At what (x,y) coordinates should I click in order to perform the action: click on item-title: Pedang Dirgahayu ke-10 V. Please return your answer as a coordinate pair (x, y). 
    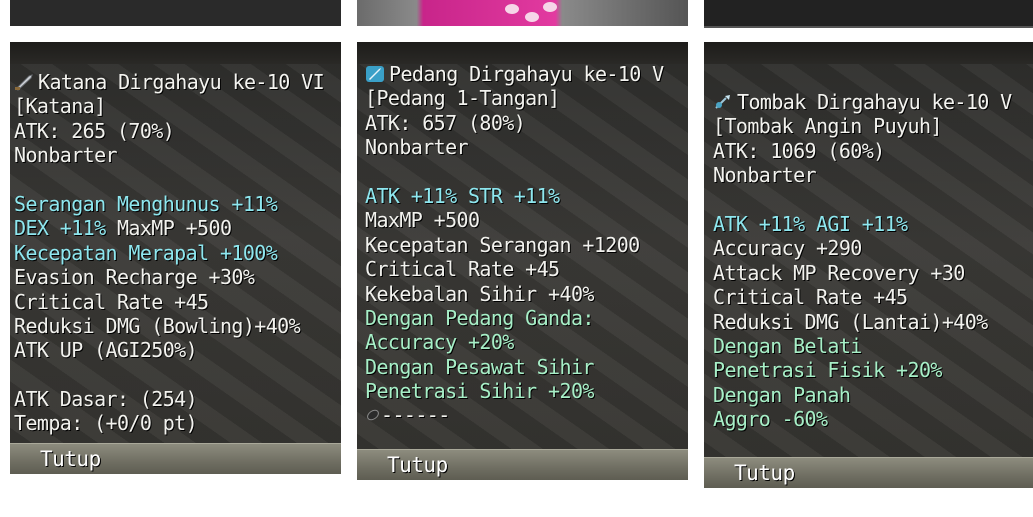
    Looking at the image, I should click on (526, 74).